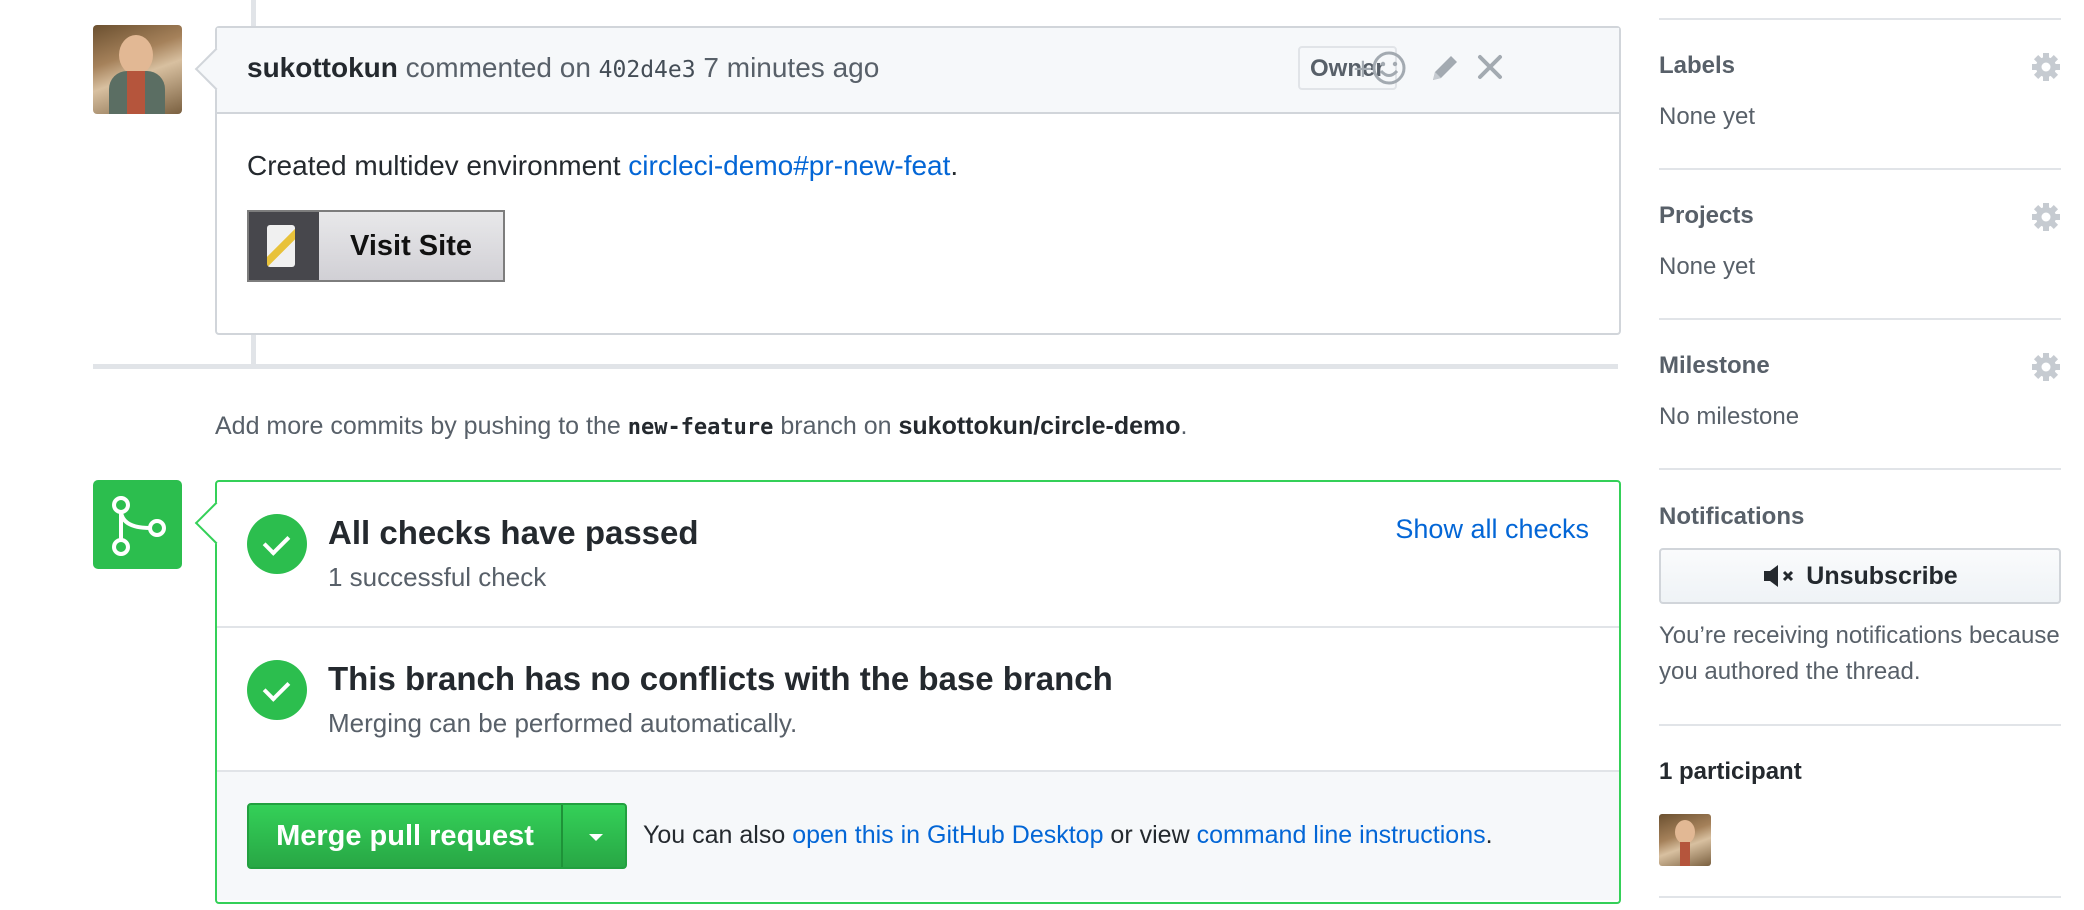  What do you see at coordinates (406, 836) in the screenshot?
I see `merge-pull-request-button: Merge pull request` at bounding box center [406, 836].